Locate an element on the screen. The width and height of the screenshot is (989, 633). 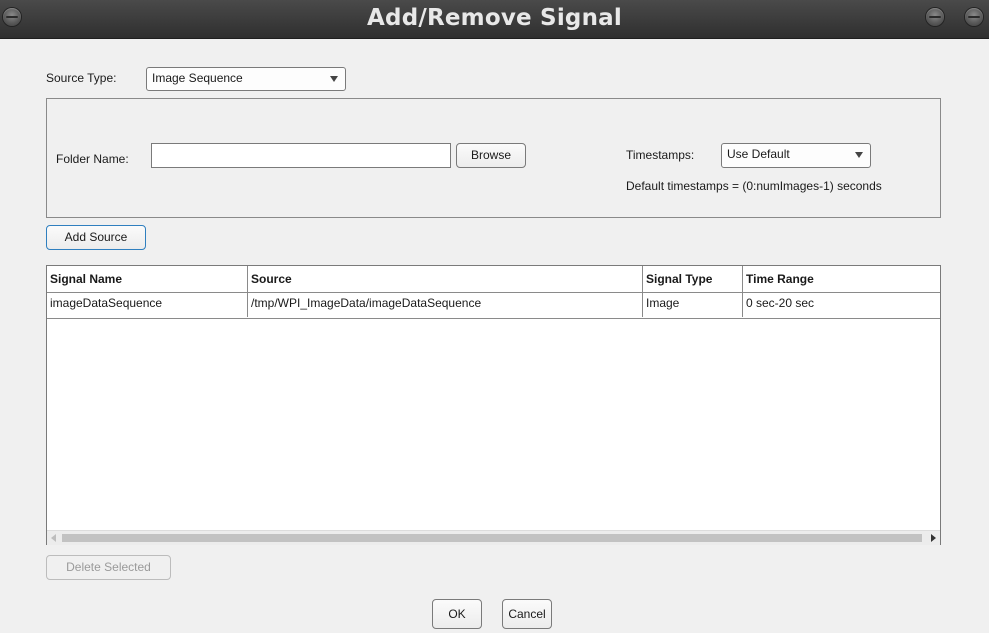
timestamps-label: Timestamps: is located at coordinates (660, 155).